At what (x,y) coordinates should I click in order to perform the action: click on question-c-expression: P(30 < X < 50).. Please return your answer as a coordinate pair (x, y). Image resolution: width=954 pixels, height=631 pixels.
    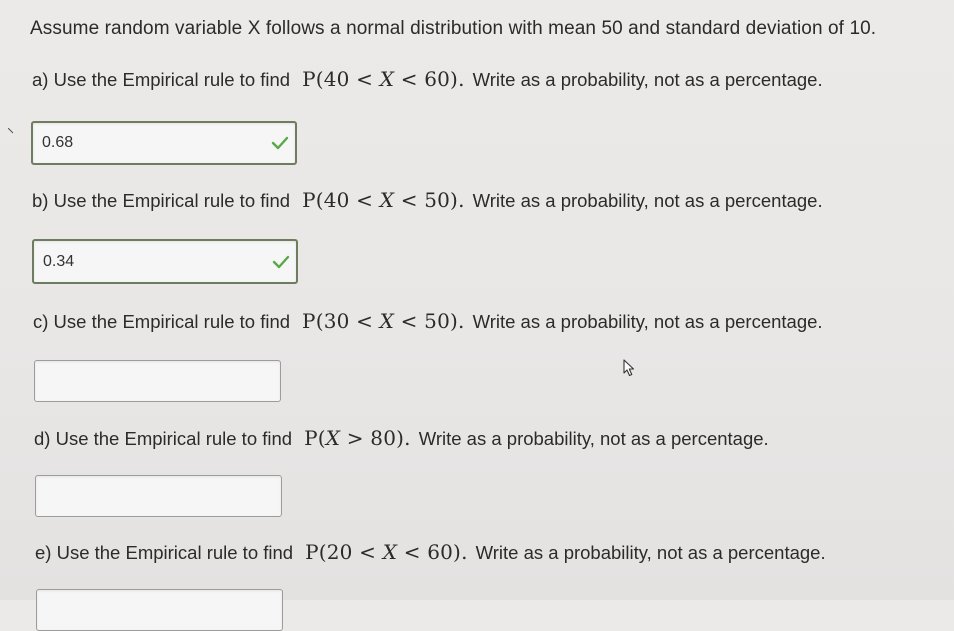
    Looking at the image, I should click on (383, 321).